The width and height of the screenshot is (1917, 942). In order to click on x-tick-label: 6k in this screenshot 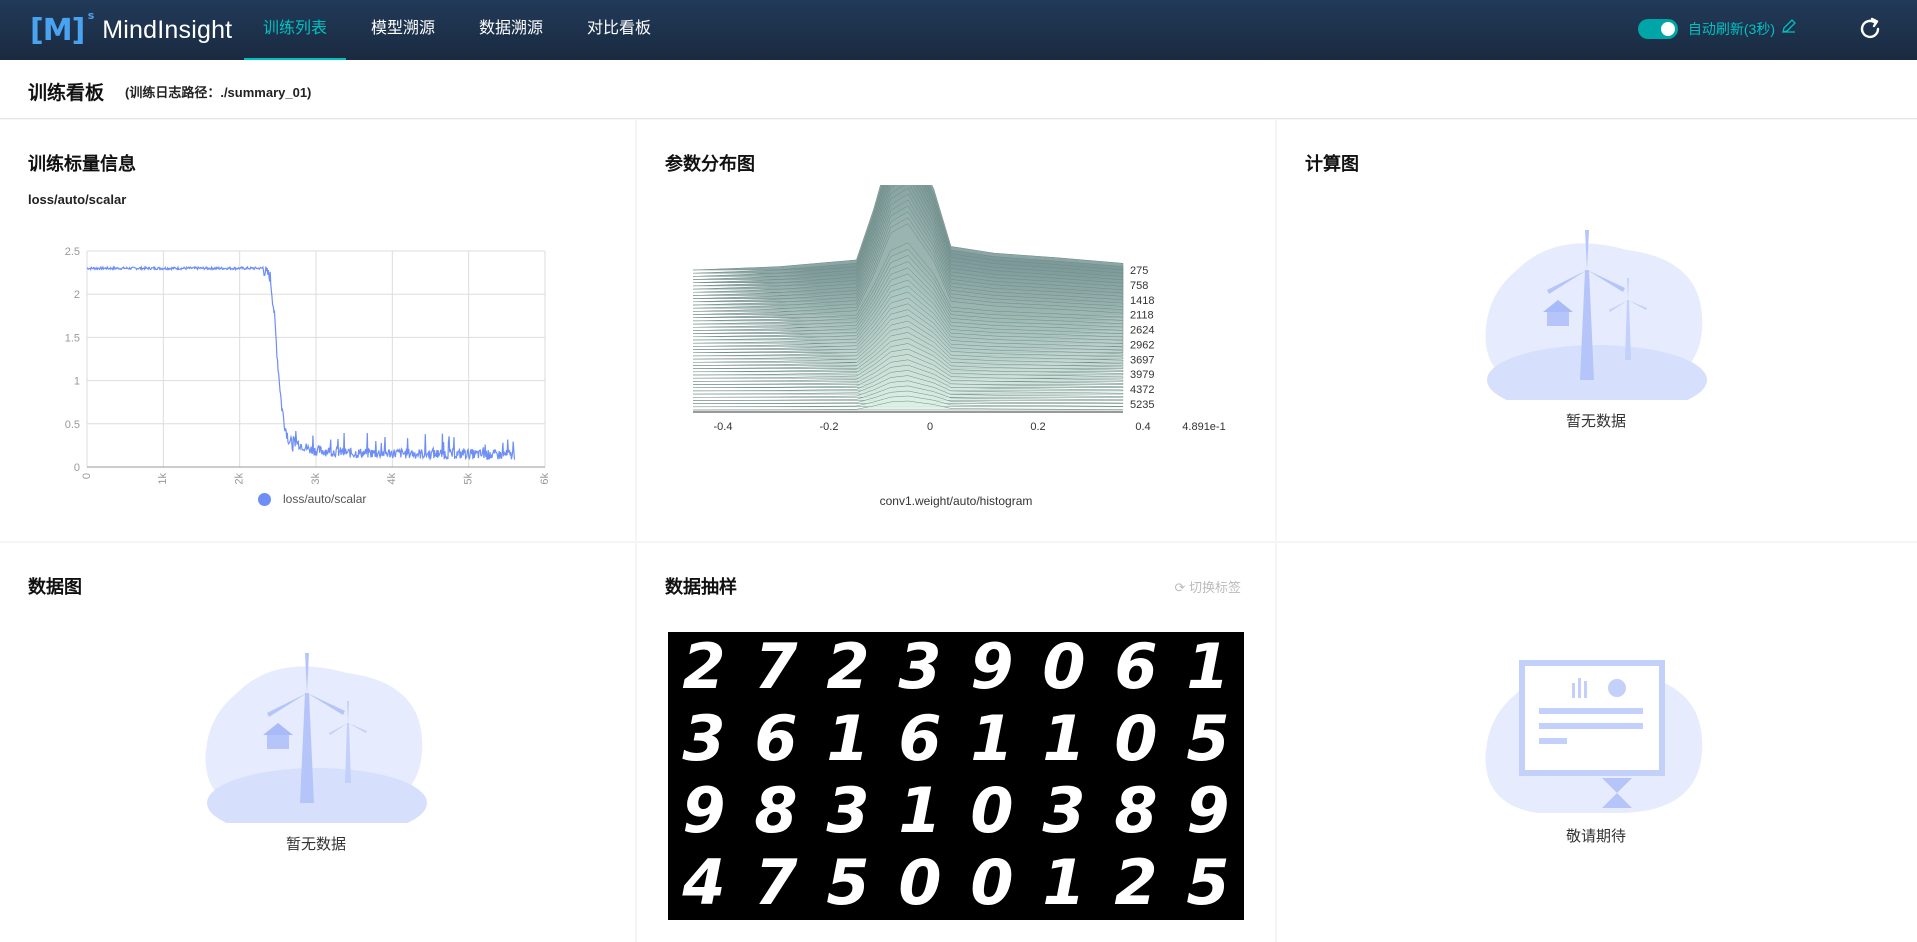, I will do `click(545, 479)`.